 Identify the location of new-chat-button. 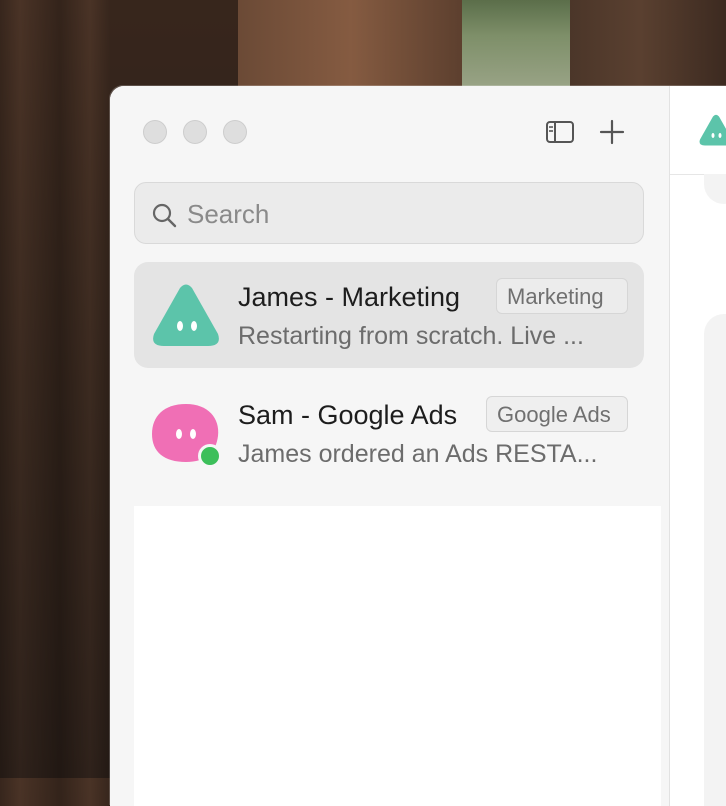
(612, 132).